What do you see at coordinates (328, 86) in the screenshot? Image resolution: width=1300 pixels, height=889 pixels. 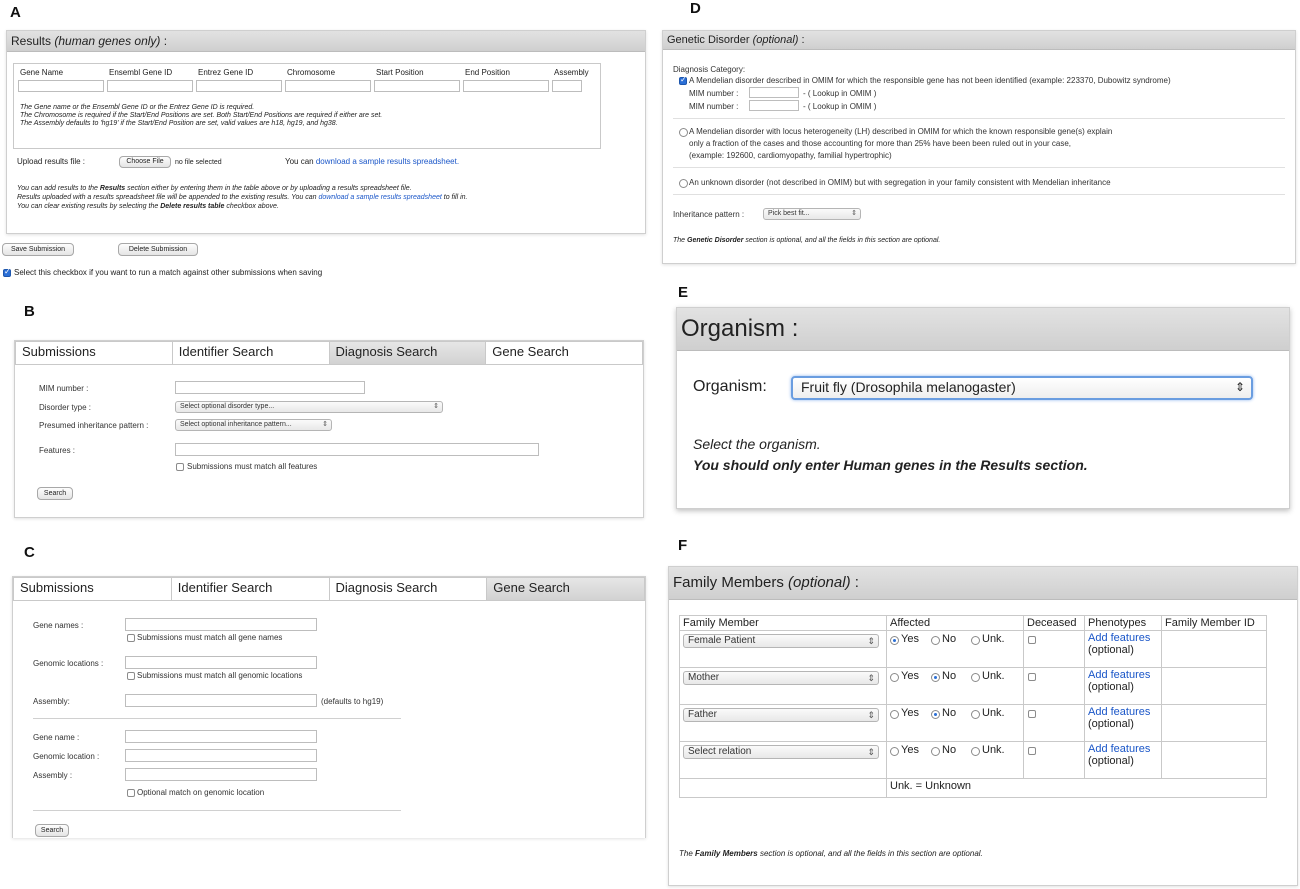 I see `chromosome-input` at bounding box center [328, 86].